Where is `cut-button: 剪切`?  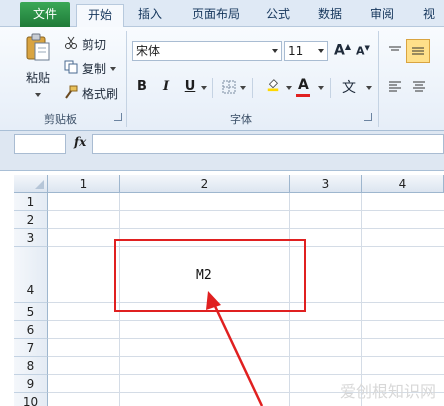
cut-button: 剪切 is located at coordinates (94, 44).